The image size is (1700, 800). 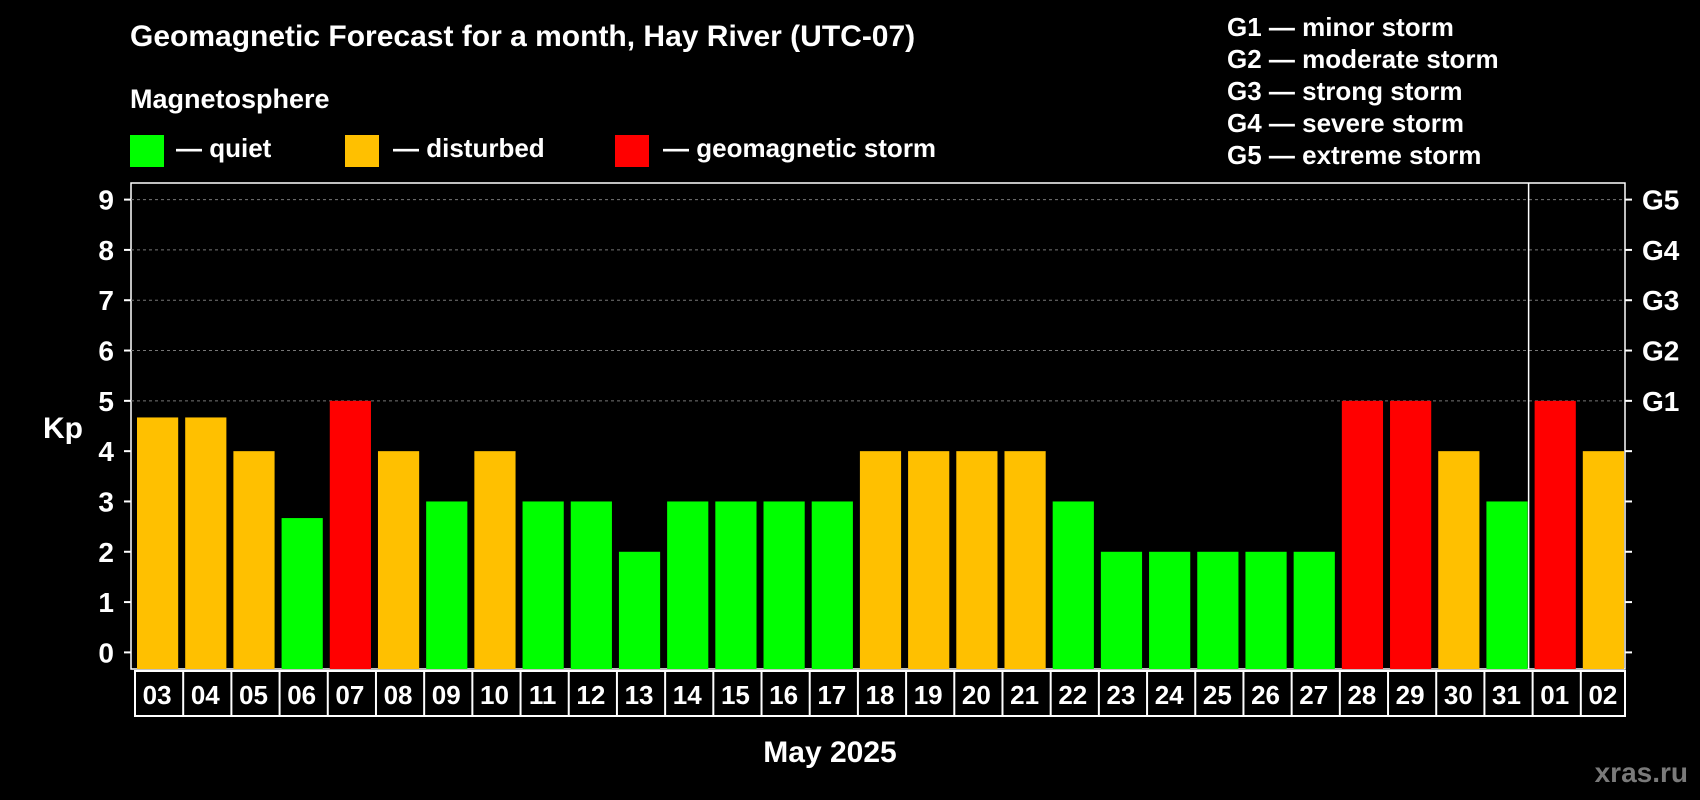 I want to click on x-tick-label: 20, so click(x=976, y=695).